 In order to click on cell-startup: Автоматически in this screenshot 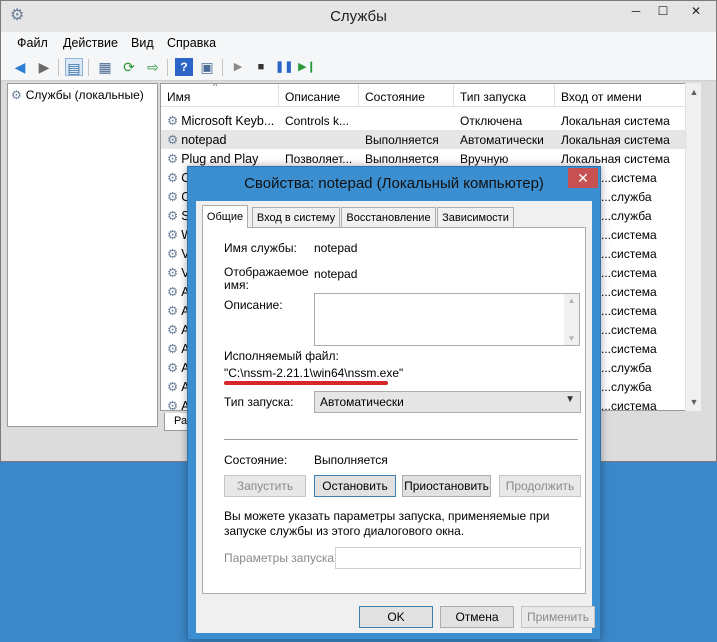, I will do `click(502, 140)`.